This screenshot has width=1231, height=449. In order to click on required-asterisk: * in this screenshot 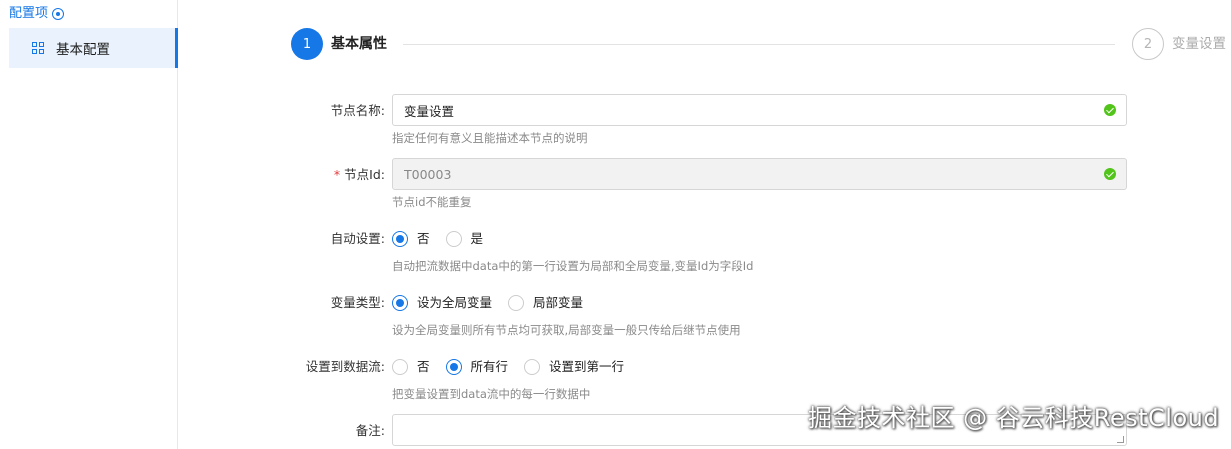, I will do `click(337, 174)`.